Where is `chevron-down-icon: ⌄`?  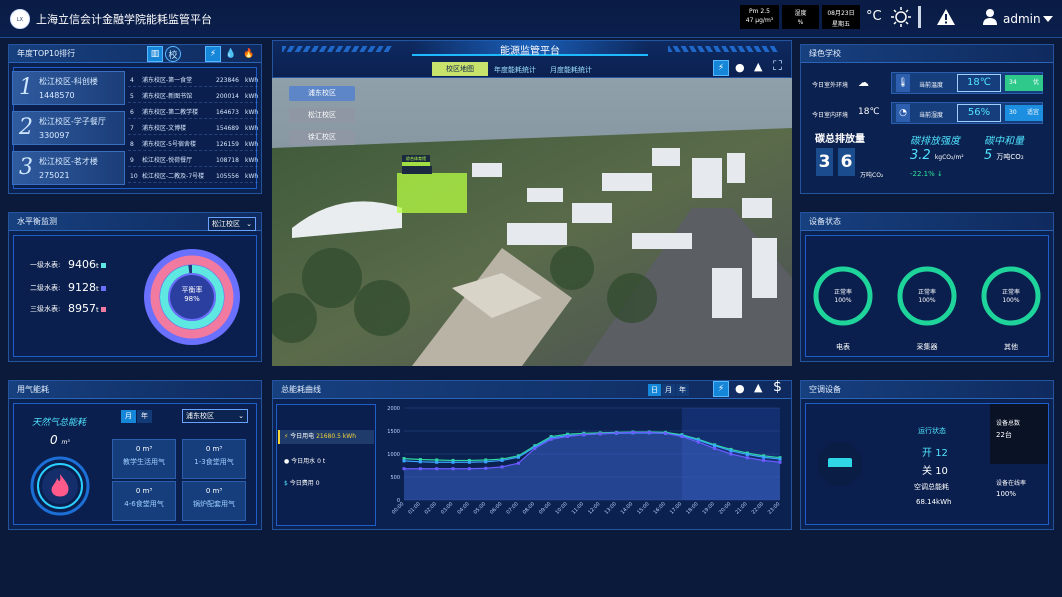
chevron-down-icon: ⌄ is located at coordinates (249, 224).